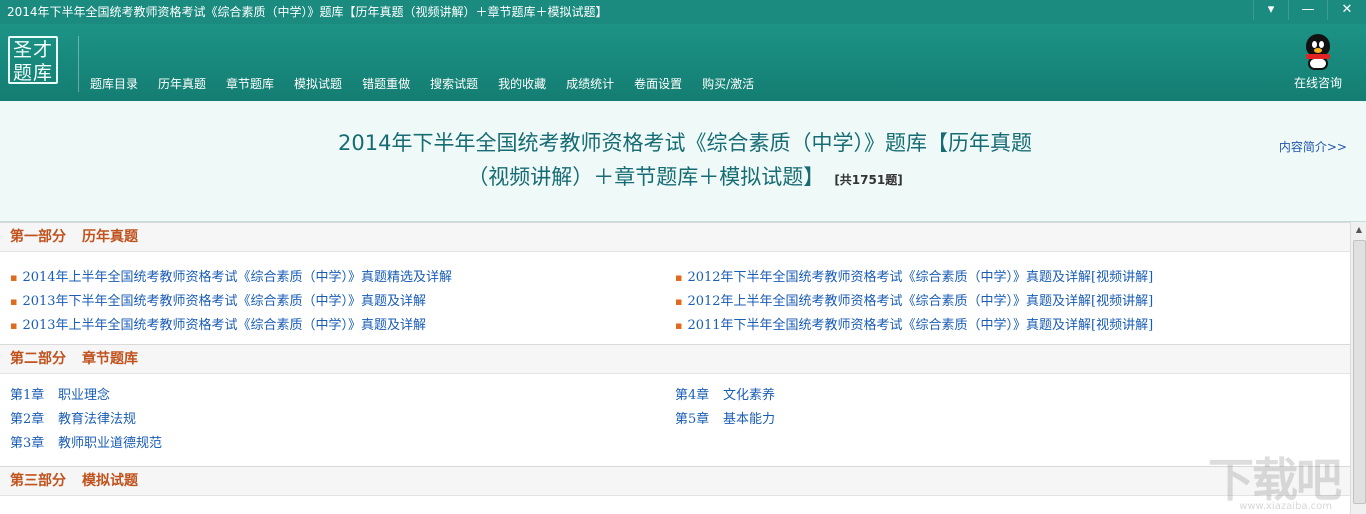 This screenshot has width=1366, height=514. What do you see at coordinates (318, 84) in the screenshot?
I see `nav-item-mock-tests: 模拟试题` at bounding box center [318, 84].